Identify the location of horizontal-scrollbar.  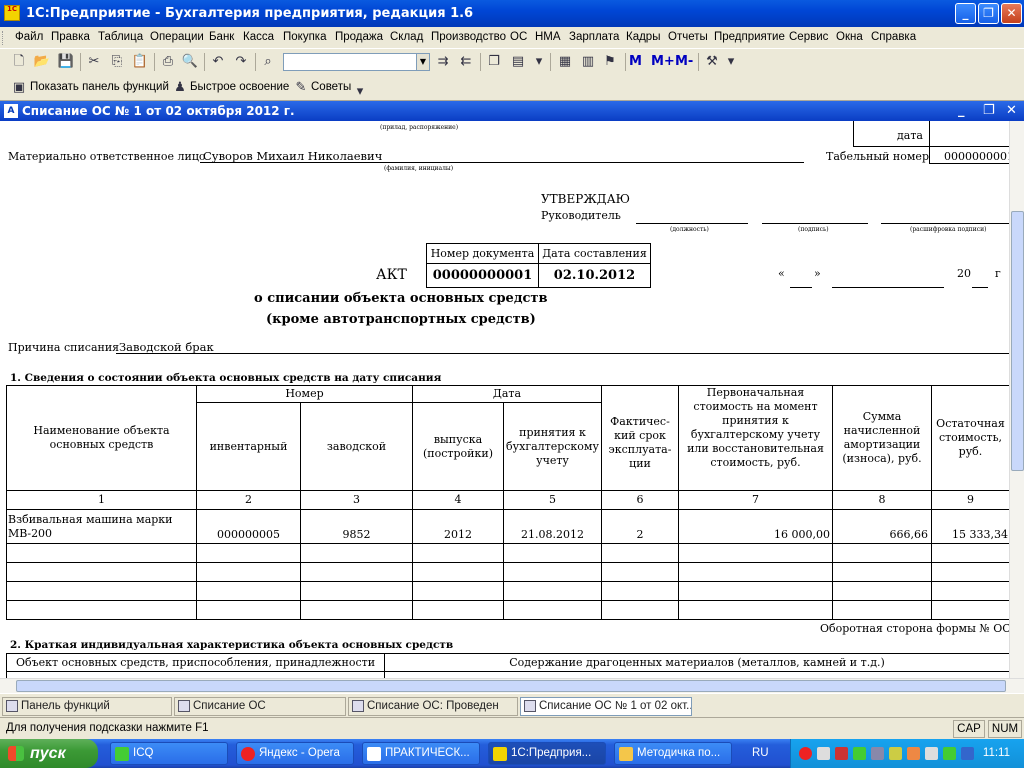
(512, 685).